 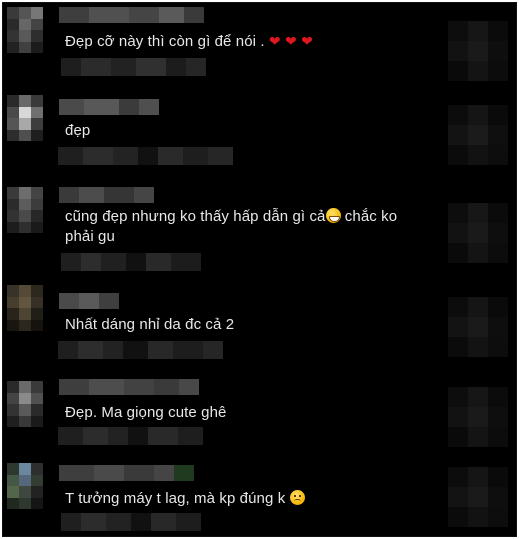 What do you see at coordinates (297, 497) in the screenshot?
I see `sad-face-icon` at bounding box center [297, 497].